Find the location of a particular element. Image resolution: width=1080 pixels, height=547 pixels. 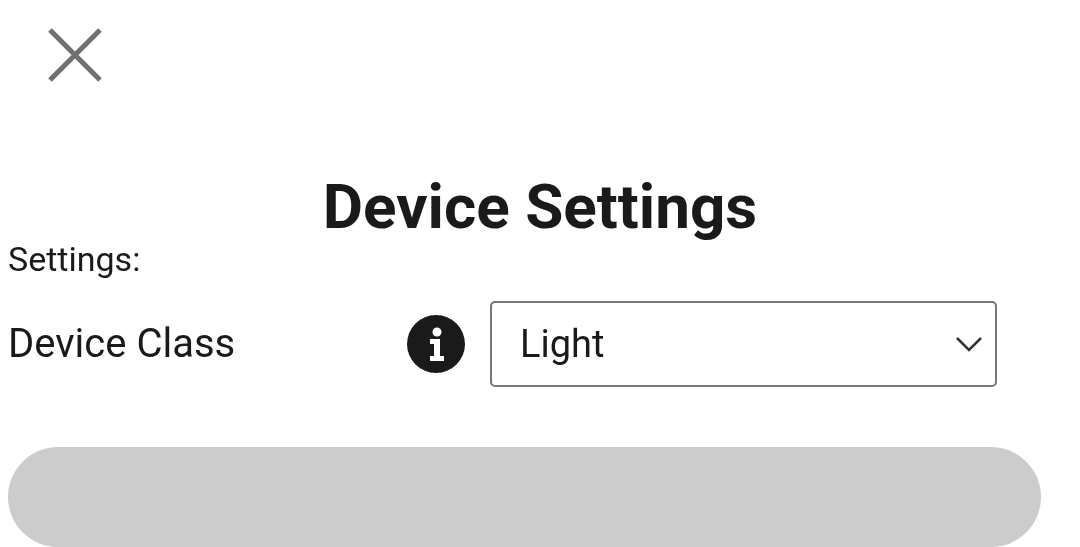

chevron-down-icon is located at coordinates (969, 344).